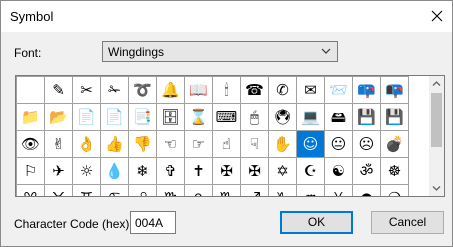 The width and height of the screenshot is (453, 247). I want to click on symbol-cell: 🖲, so click(282, 117).